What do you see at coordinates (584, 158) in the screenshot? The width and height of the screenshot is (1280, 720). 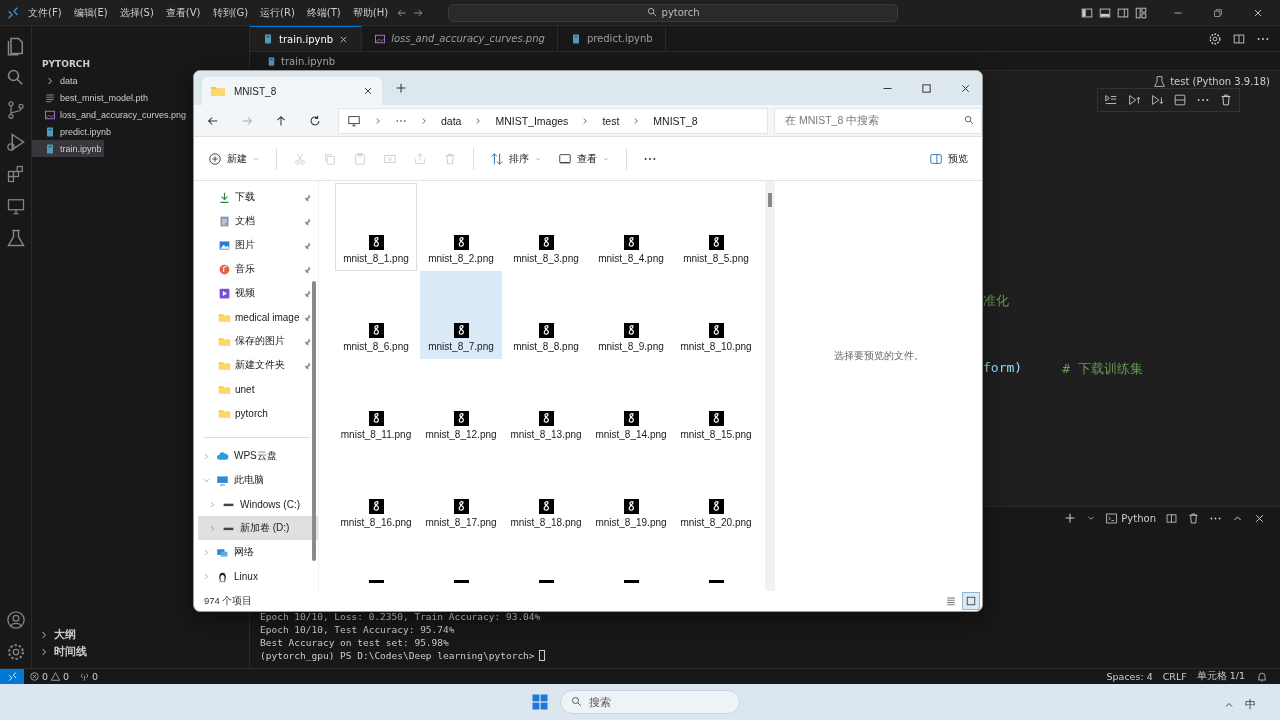 I see `view-button: 查看` at bounding box center [584, 158].